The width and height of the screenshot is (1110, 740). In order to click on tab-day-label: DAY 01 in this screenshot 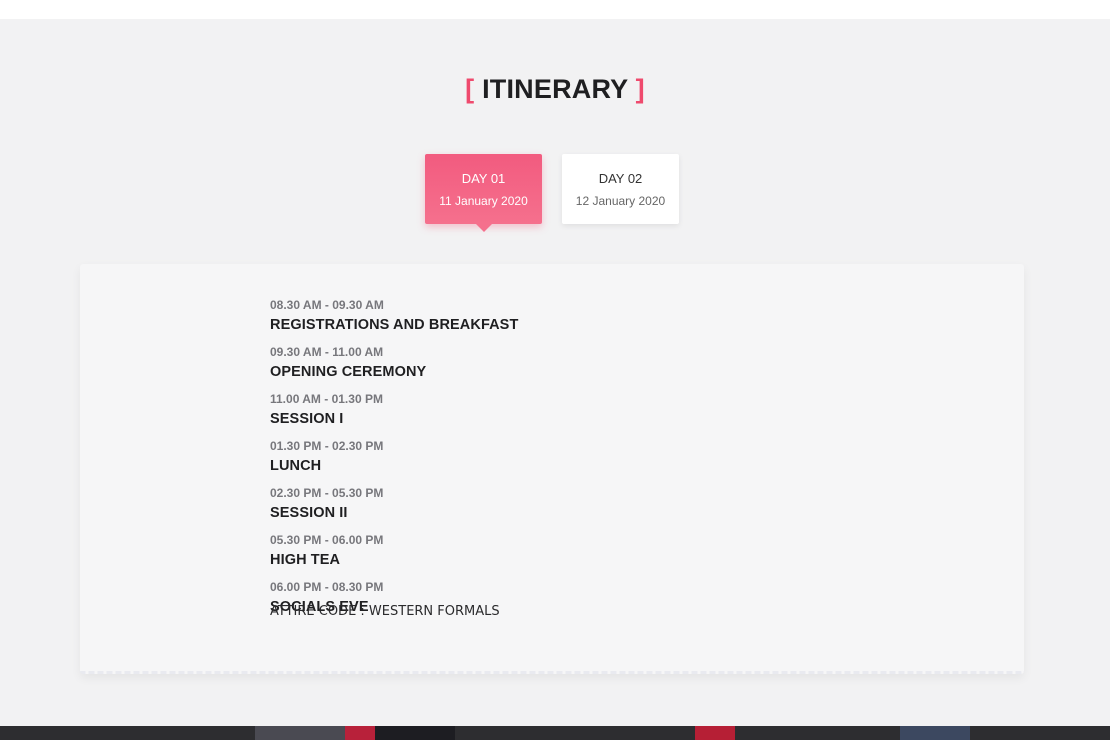, I will do `click(483, 178)`.